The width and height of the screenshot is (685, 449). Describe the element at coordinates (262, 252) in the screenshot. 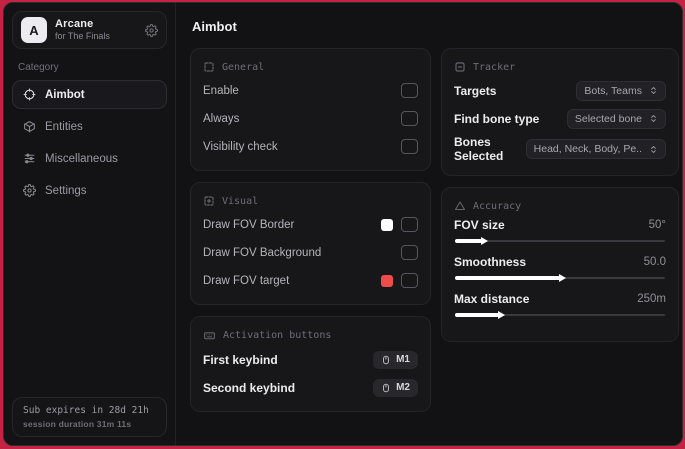

I see `setting-label: Draw FOV Background` at that location.